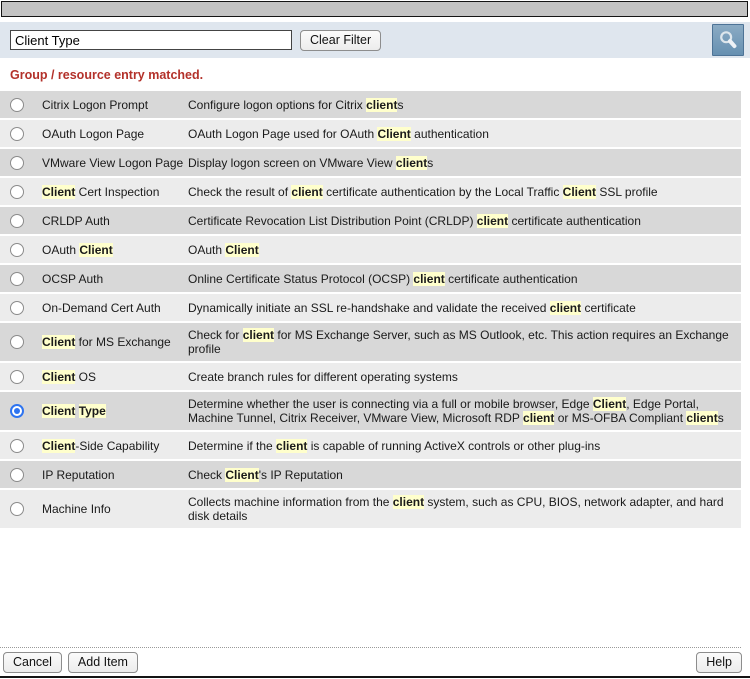 This screenshot has height=679, width=750. I want to click on filter-bar: Clear Filter, so click(375, 40).